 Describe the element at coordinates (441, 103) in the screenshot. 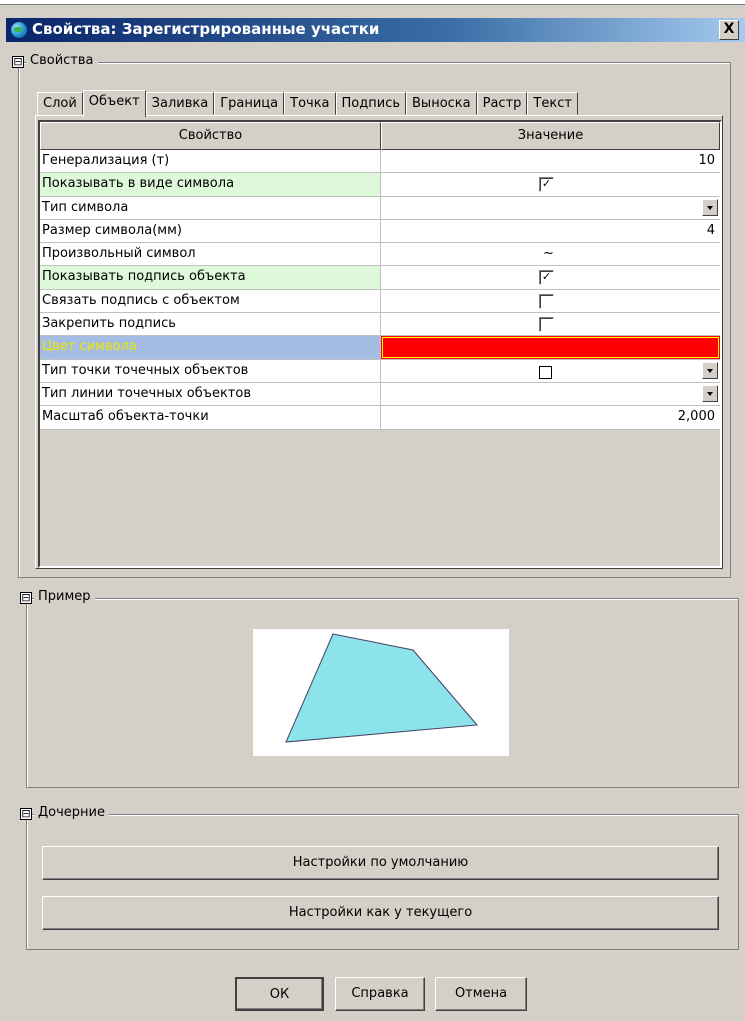

I see `tab-callout: Выноска` at that location.